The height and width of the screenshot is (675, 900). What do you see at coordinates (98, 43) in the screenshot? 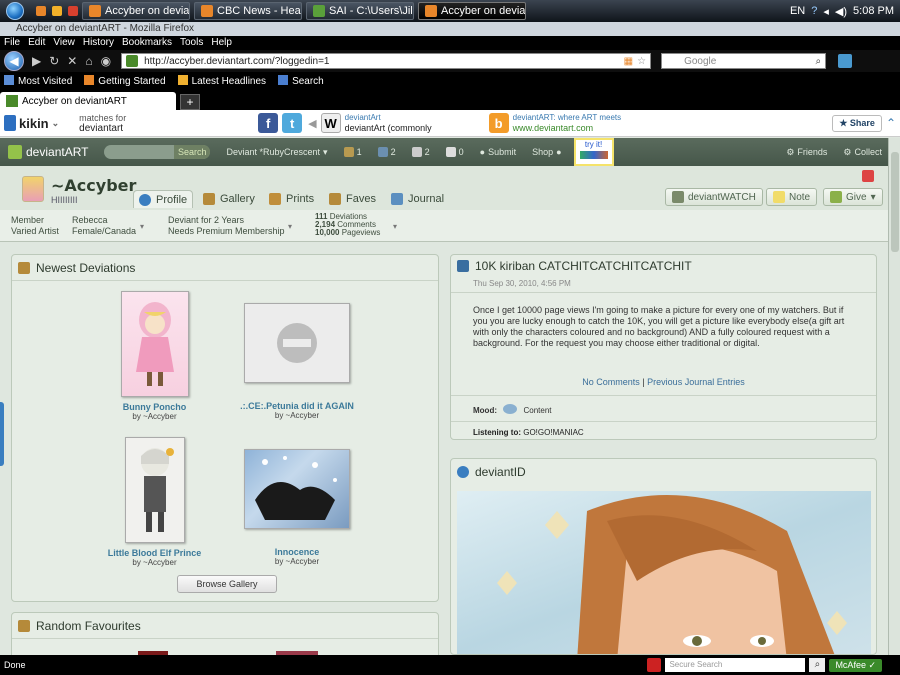
I see `menu-history: History` at bounding box center [98, 43].